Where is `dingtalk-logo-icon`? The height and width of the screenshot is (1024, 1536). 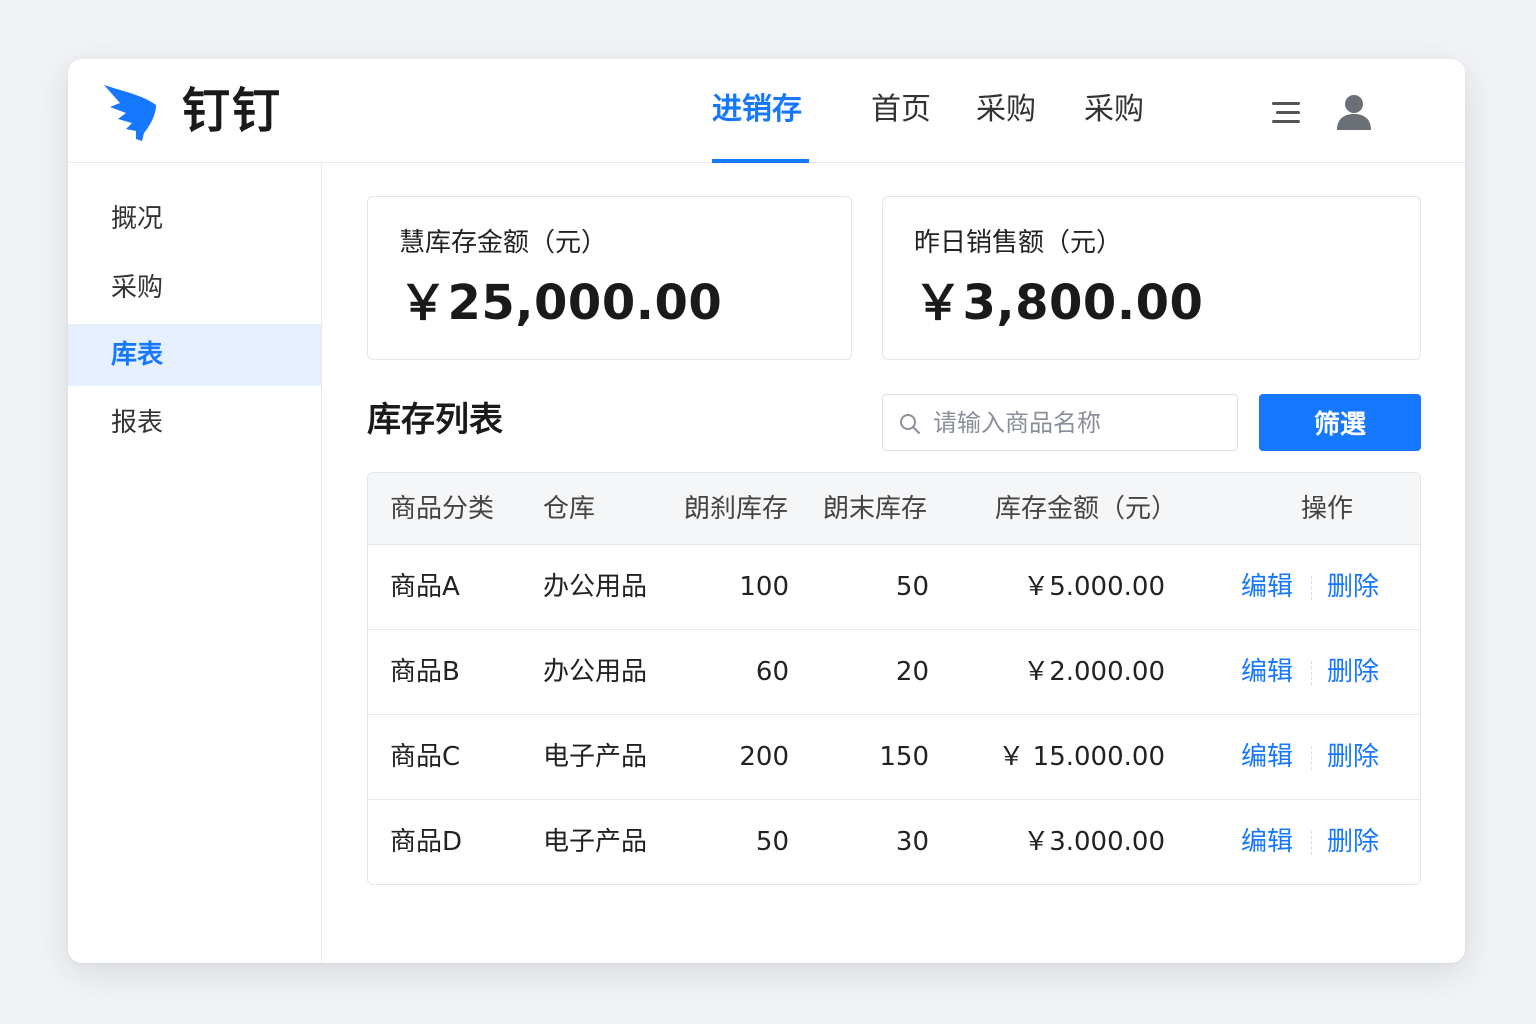
dingtalk-logo-icon is located at coordinates (130, 113).